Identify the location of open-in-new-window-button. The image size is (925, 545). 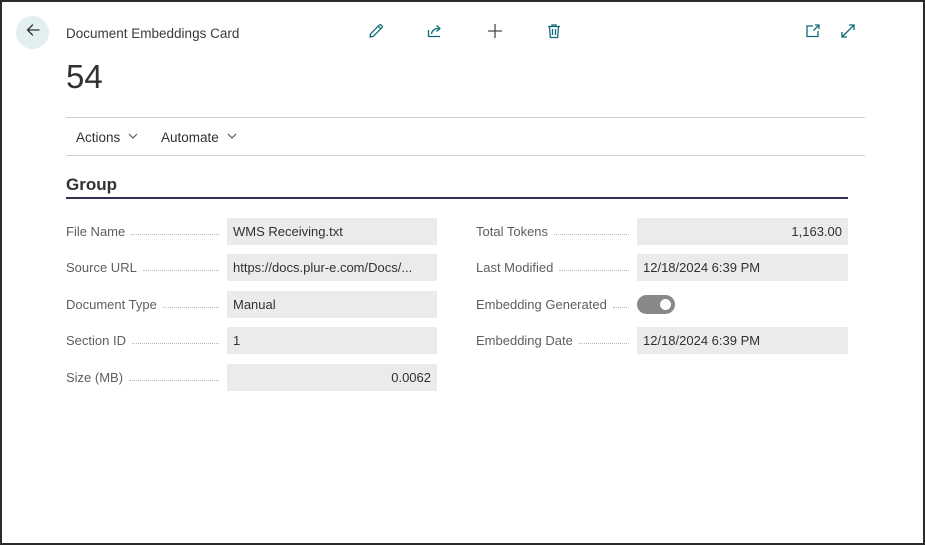
(813, 33).